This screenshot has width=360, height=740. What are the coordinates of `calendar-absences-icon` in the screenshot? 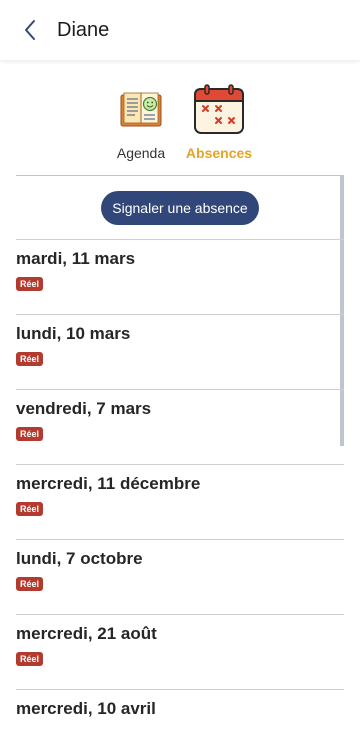 It's located at (219, 110).